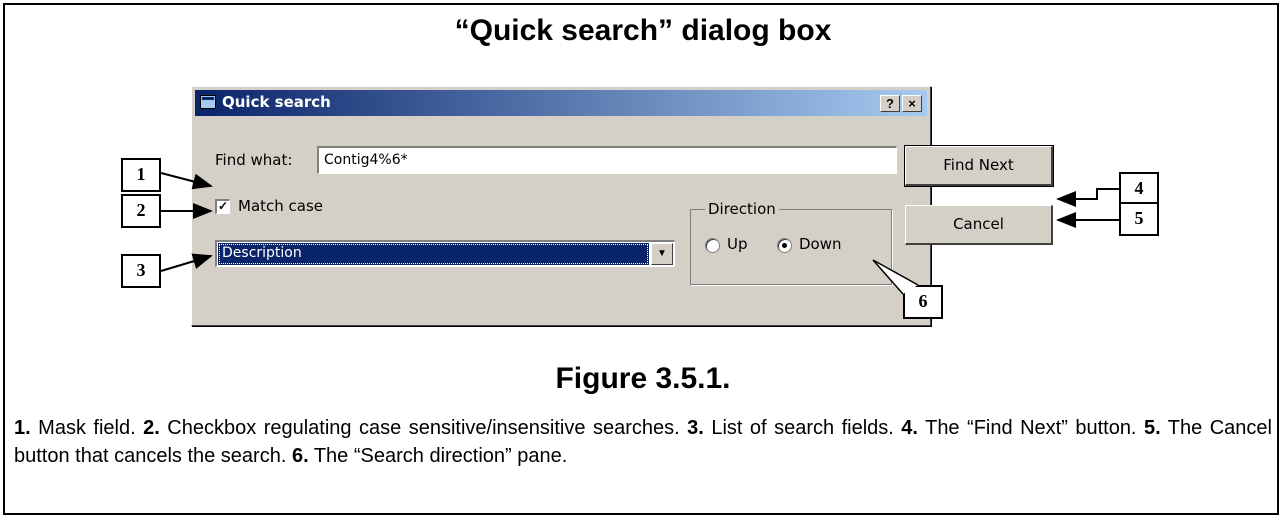  I want to click on caption-text: The “Search direction” pane., so click(438, 456).